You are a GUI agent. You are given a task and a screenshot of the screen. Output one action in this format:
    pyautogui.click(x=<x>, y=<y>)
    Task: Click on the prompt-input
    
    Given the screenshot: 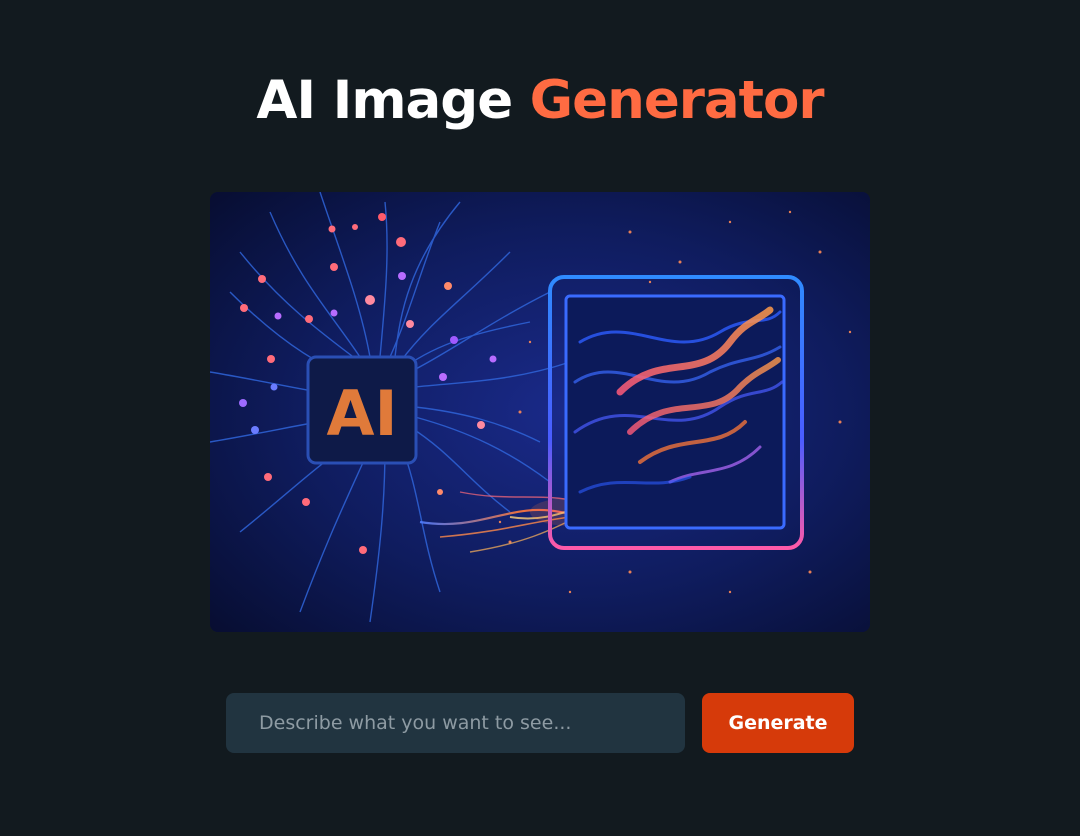 What is the action you would take?
    pyautogui.click(x=455, y=723)
    